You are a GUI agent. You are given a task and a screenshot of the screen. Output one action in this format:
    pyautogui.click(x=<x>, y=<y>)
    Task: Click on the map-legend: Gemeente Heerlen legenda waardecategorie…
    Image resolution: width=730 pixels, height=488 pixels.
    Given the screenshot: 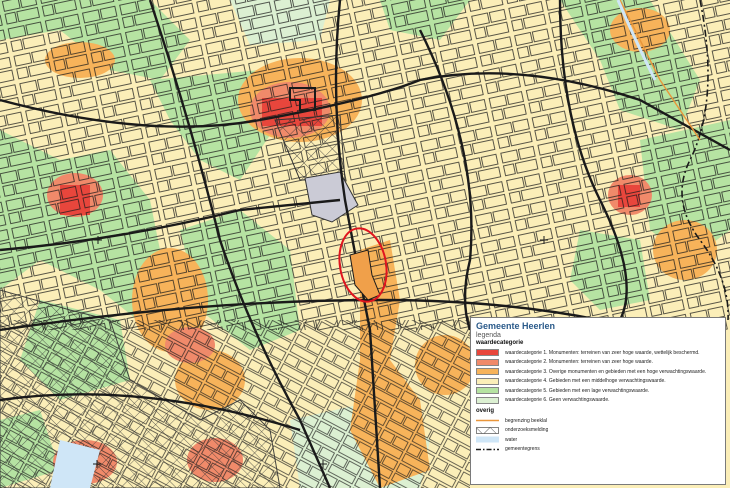 What is the action you would take?
    pyautogui.click(x=598, y=401)
    